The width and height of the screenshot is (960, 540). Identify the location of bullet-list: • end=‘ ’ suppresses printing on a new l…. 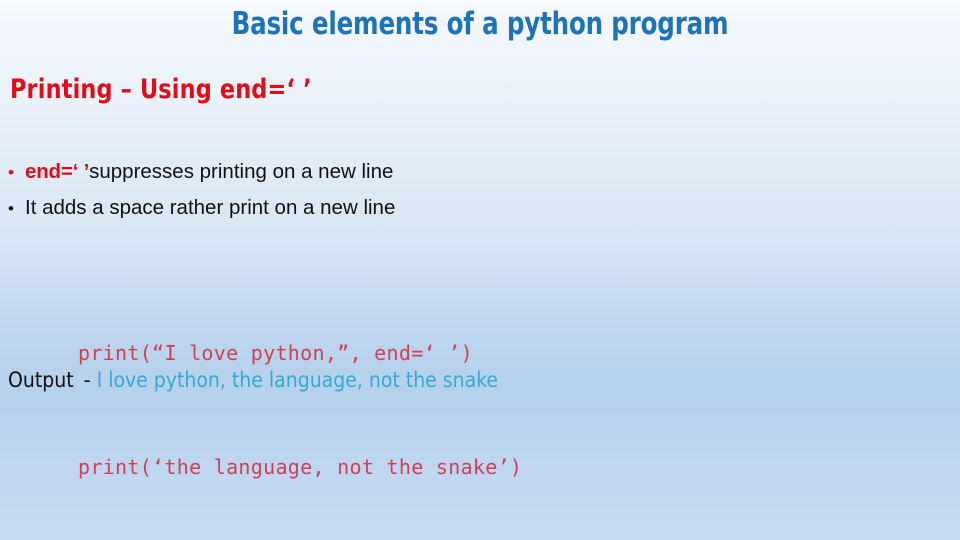
(458, 190).